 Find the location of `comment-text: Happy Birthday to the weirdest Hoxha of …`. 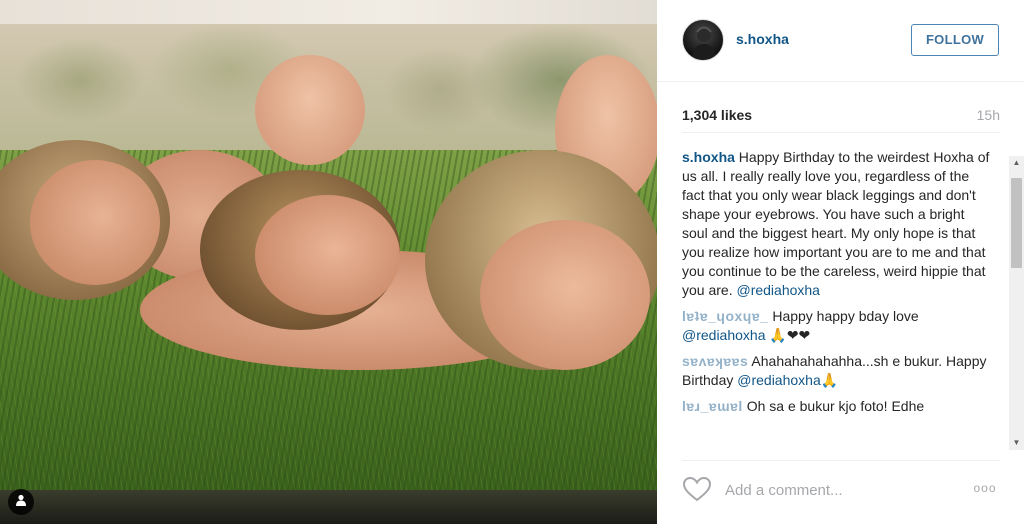

comment-text: Happy Birthday to the weirdest Hoxha of … is located at coordinates (836, 223).